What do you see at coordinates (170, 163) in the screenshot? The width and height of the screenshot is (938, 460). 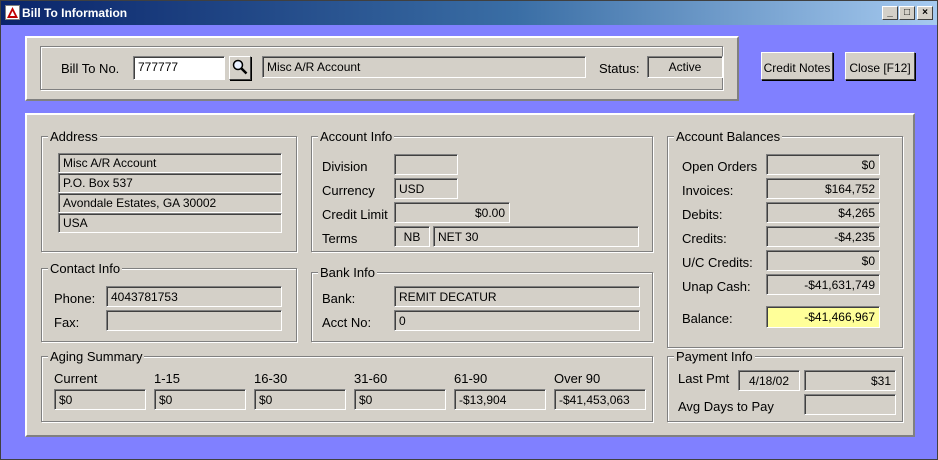 I see `address-line-1: Misc A/R Account` at bounding box center [170, 163].